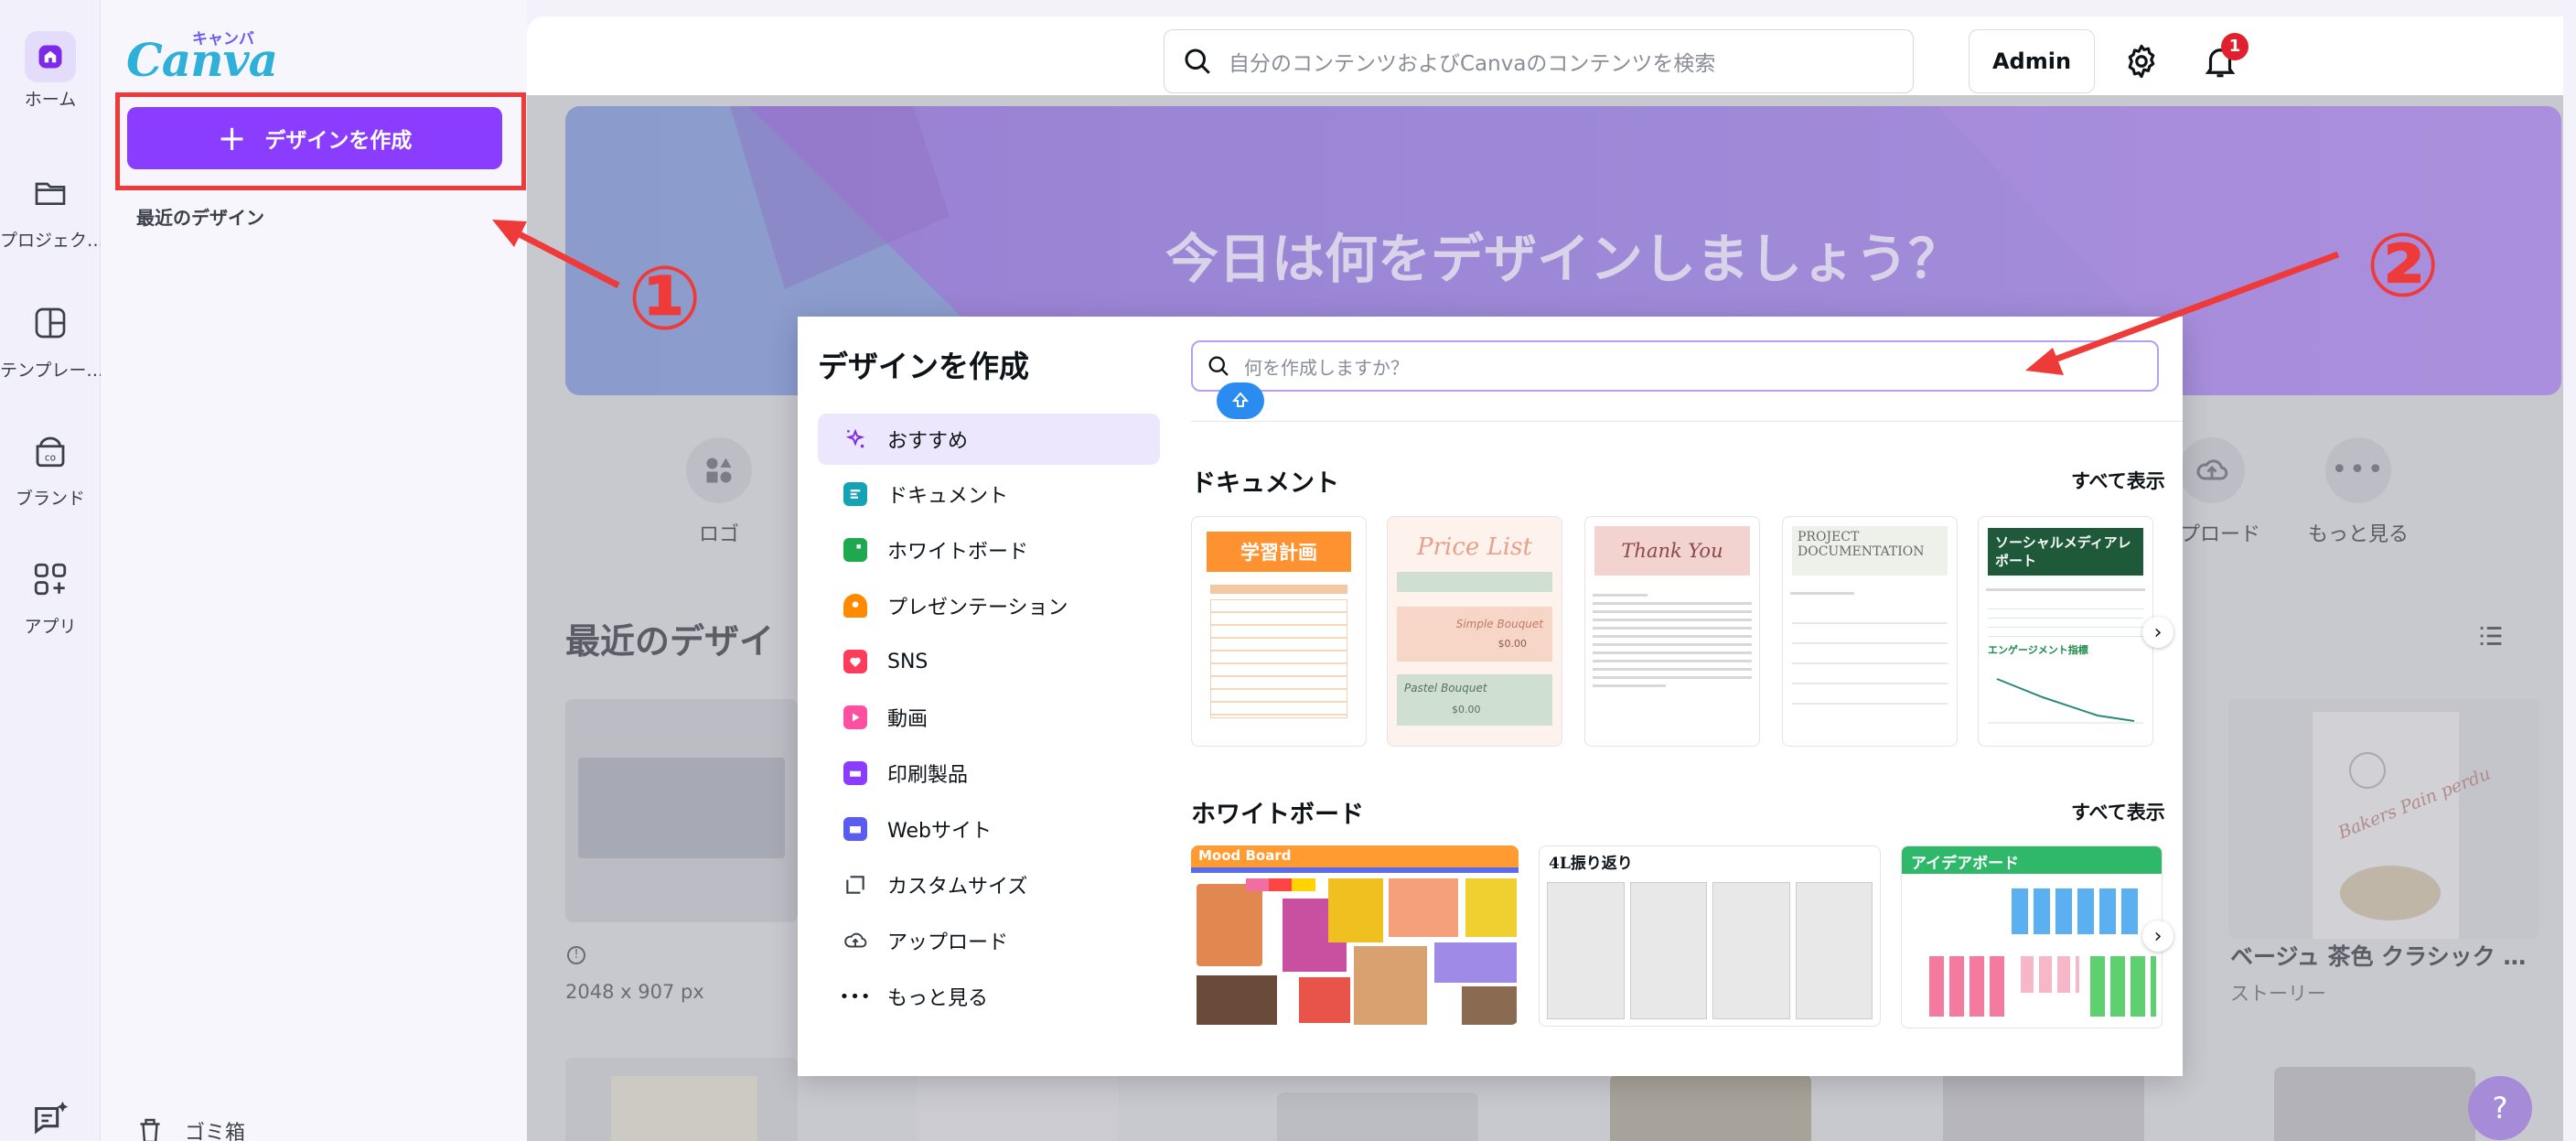  Describe the element at coordinates (989, 440) in the screenshot. I see `category-recommended: おすすめ` at that location.